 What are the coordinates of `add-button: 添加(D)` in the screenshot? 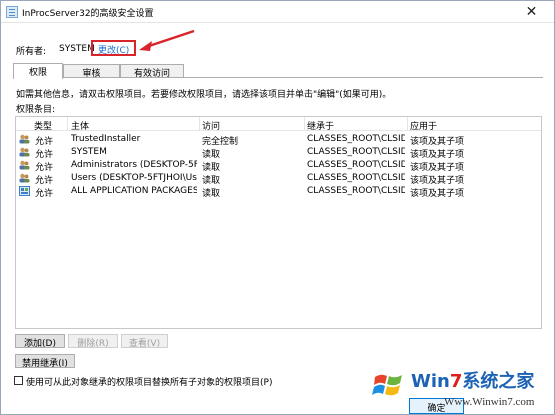 It's located at (40, 341).